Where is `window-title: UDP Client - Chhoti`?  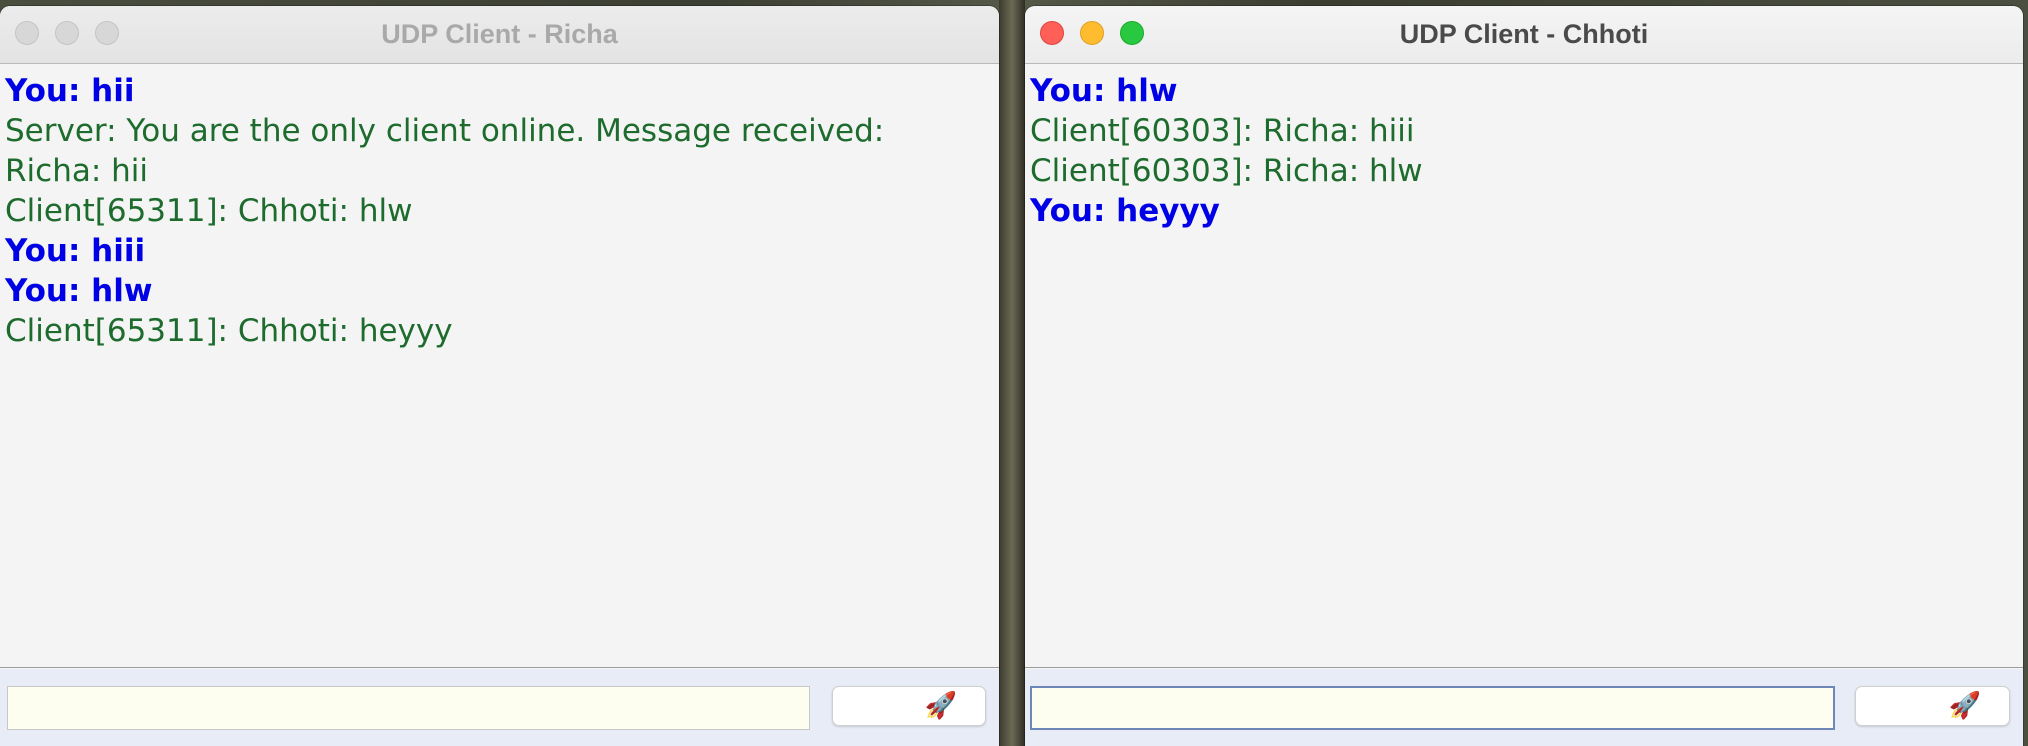
window-title: UDP Client - Chhoti is located at coordinates (1524, 34).